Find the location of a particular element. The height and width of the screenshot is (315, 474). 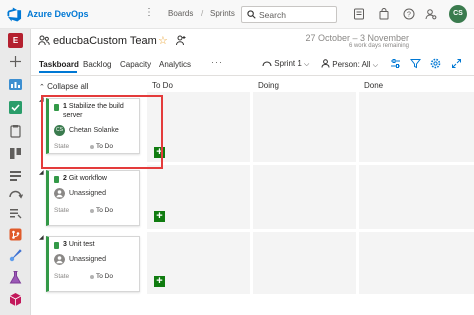

card-id: 3 is located at coordinates (65, 244).